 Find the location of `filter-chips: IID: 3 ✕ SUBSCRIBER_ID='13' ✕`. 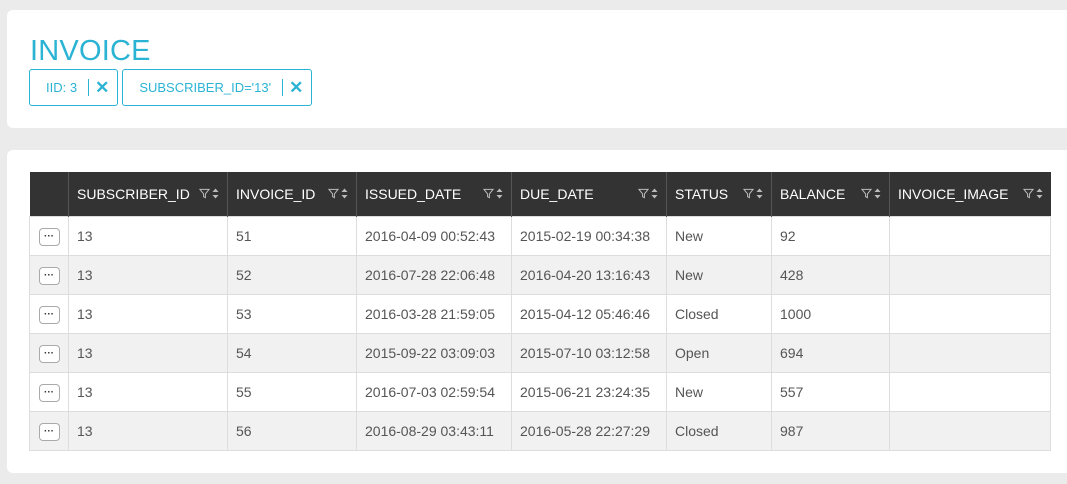

filter-chips: IID: 3 ✕ SUBSCRIBER_ID='13' ✕ is located at coordinates (171, 87).